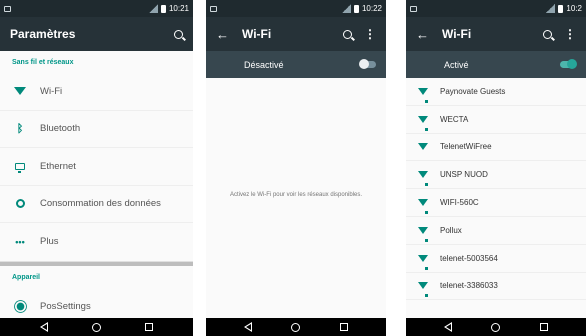  Describe the element at coordinates (496, 8) in the screenshot. I see `status-bar: 10:2` at that location.